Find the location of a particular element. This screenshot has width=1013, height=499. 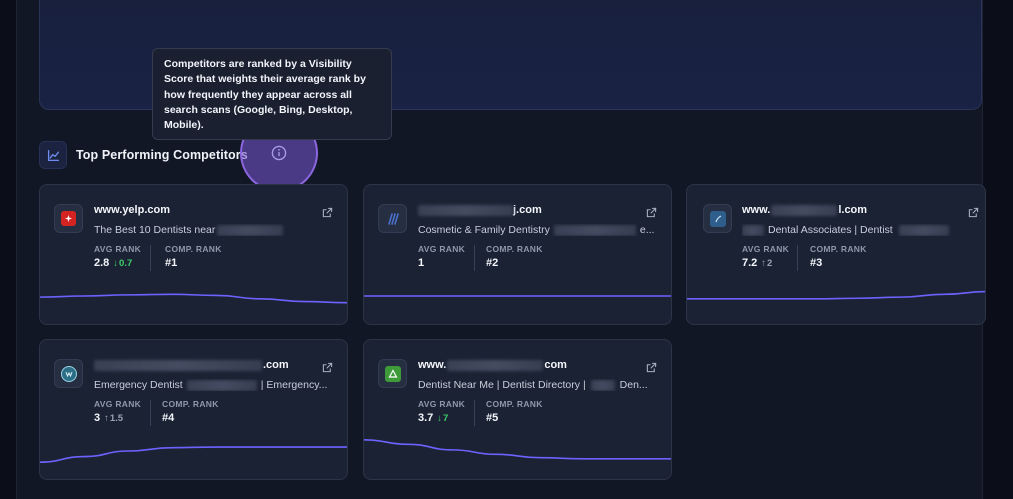

competitor-domain: www.yelp.com is located at coordinates (132, 210).